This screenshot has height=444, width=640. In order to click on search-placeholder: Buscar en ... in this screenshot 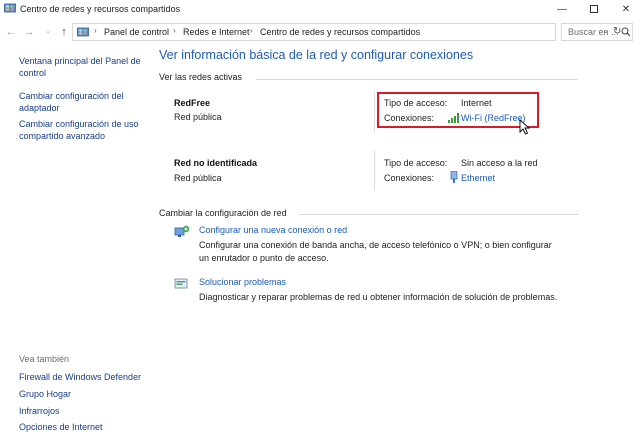, I will do `click(593, 32)`.